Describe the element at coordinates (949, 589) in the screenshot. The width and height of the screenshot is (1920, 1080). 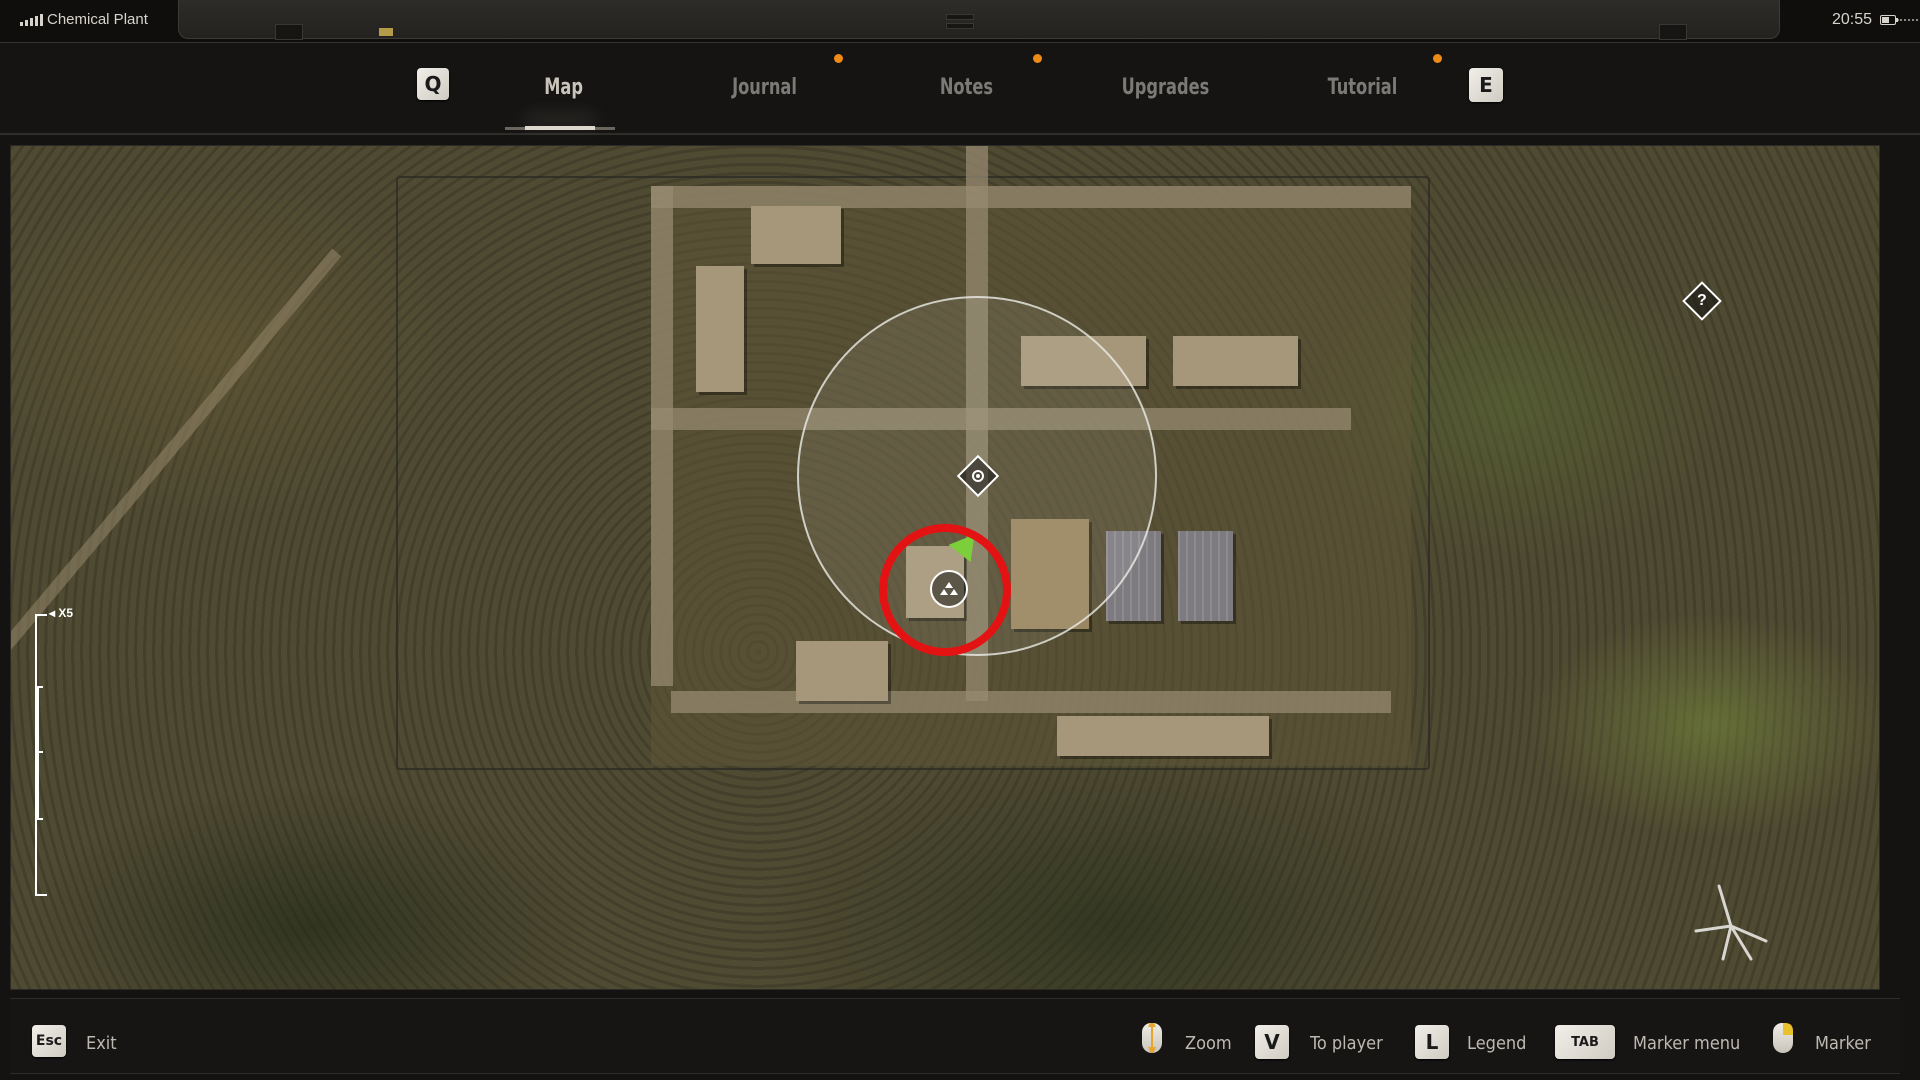
I see `stash-icon` at that location.